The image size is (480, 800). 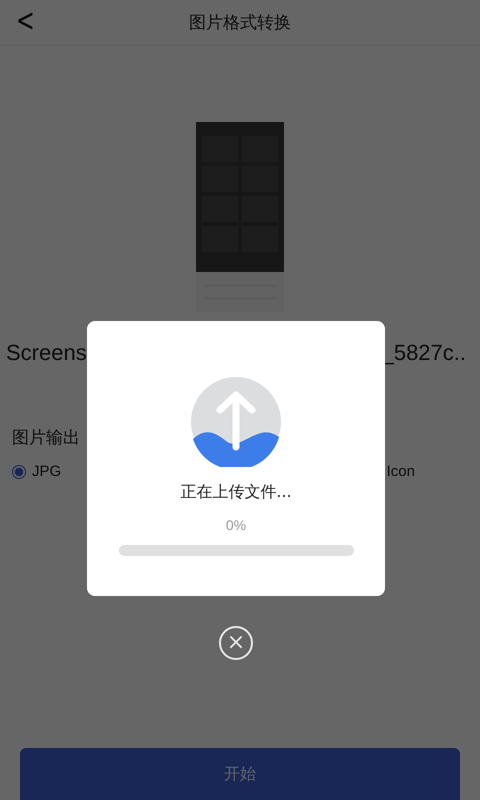 What do you see at coordinates (19, 471) in the screenshot?
I see `radio-button` at bounding box center [19, 471].